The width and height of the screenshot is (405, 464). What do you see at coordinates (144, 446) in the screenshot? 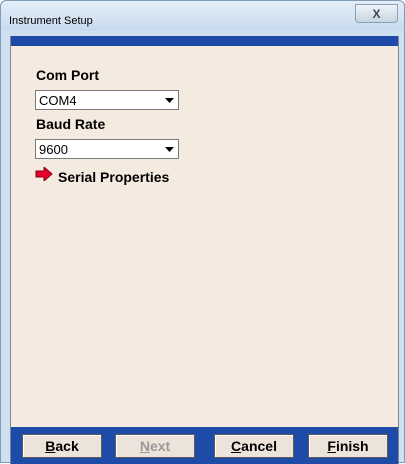
I see `next-mnemonic: N` at bounding box center [144, 446].